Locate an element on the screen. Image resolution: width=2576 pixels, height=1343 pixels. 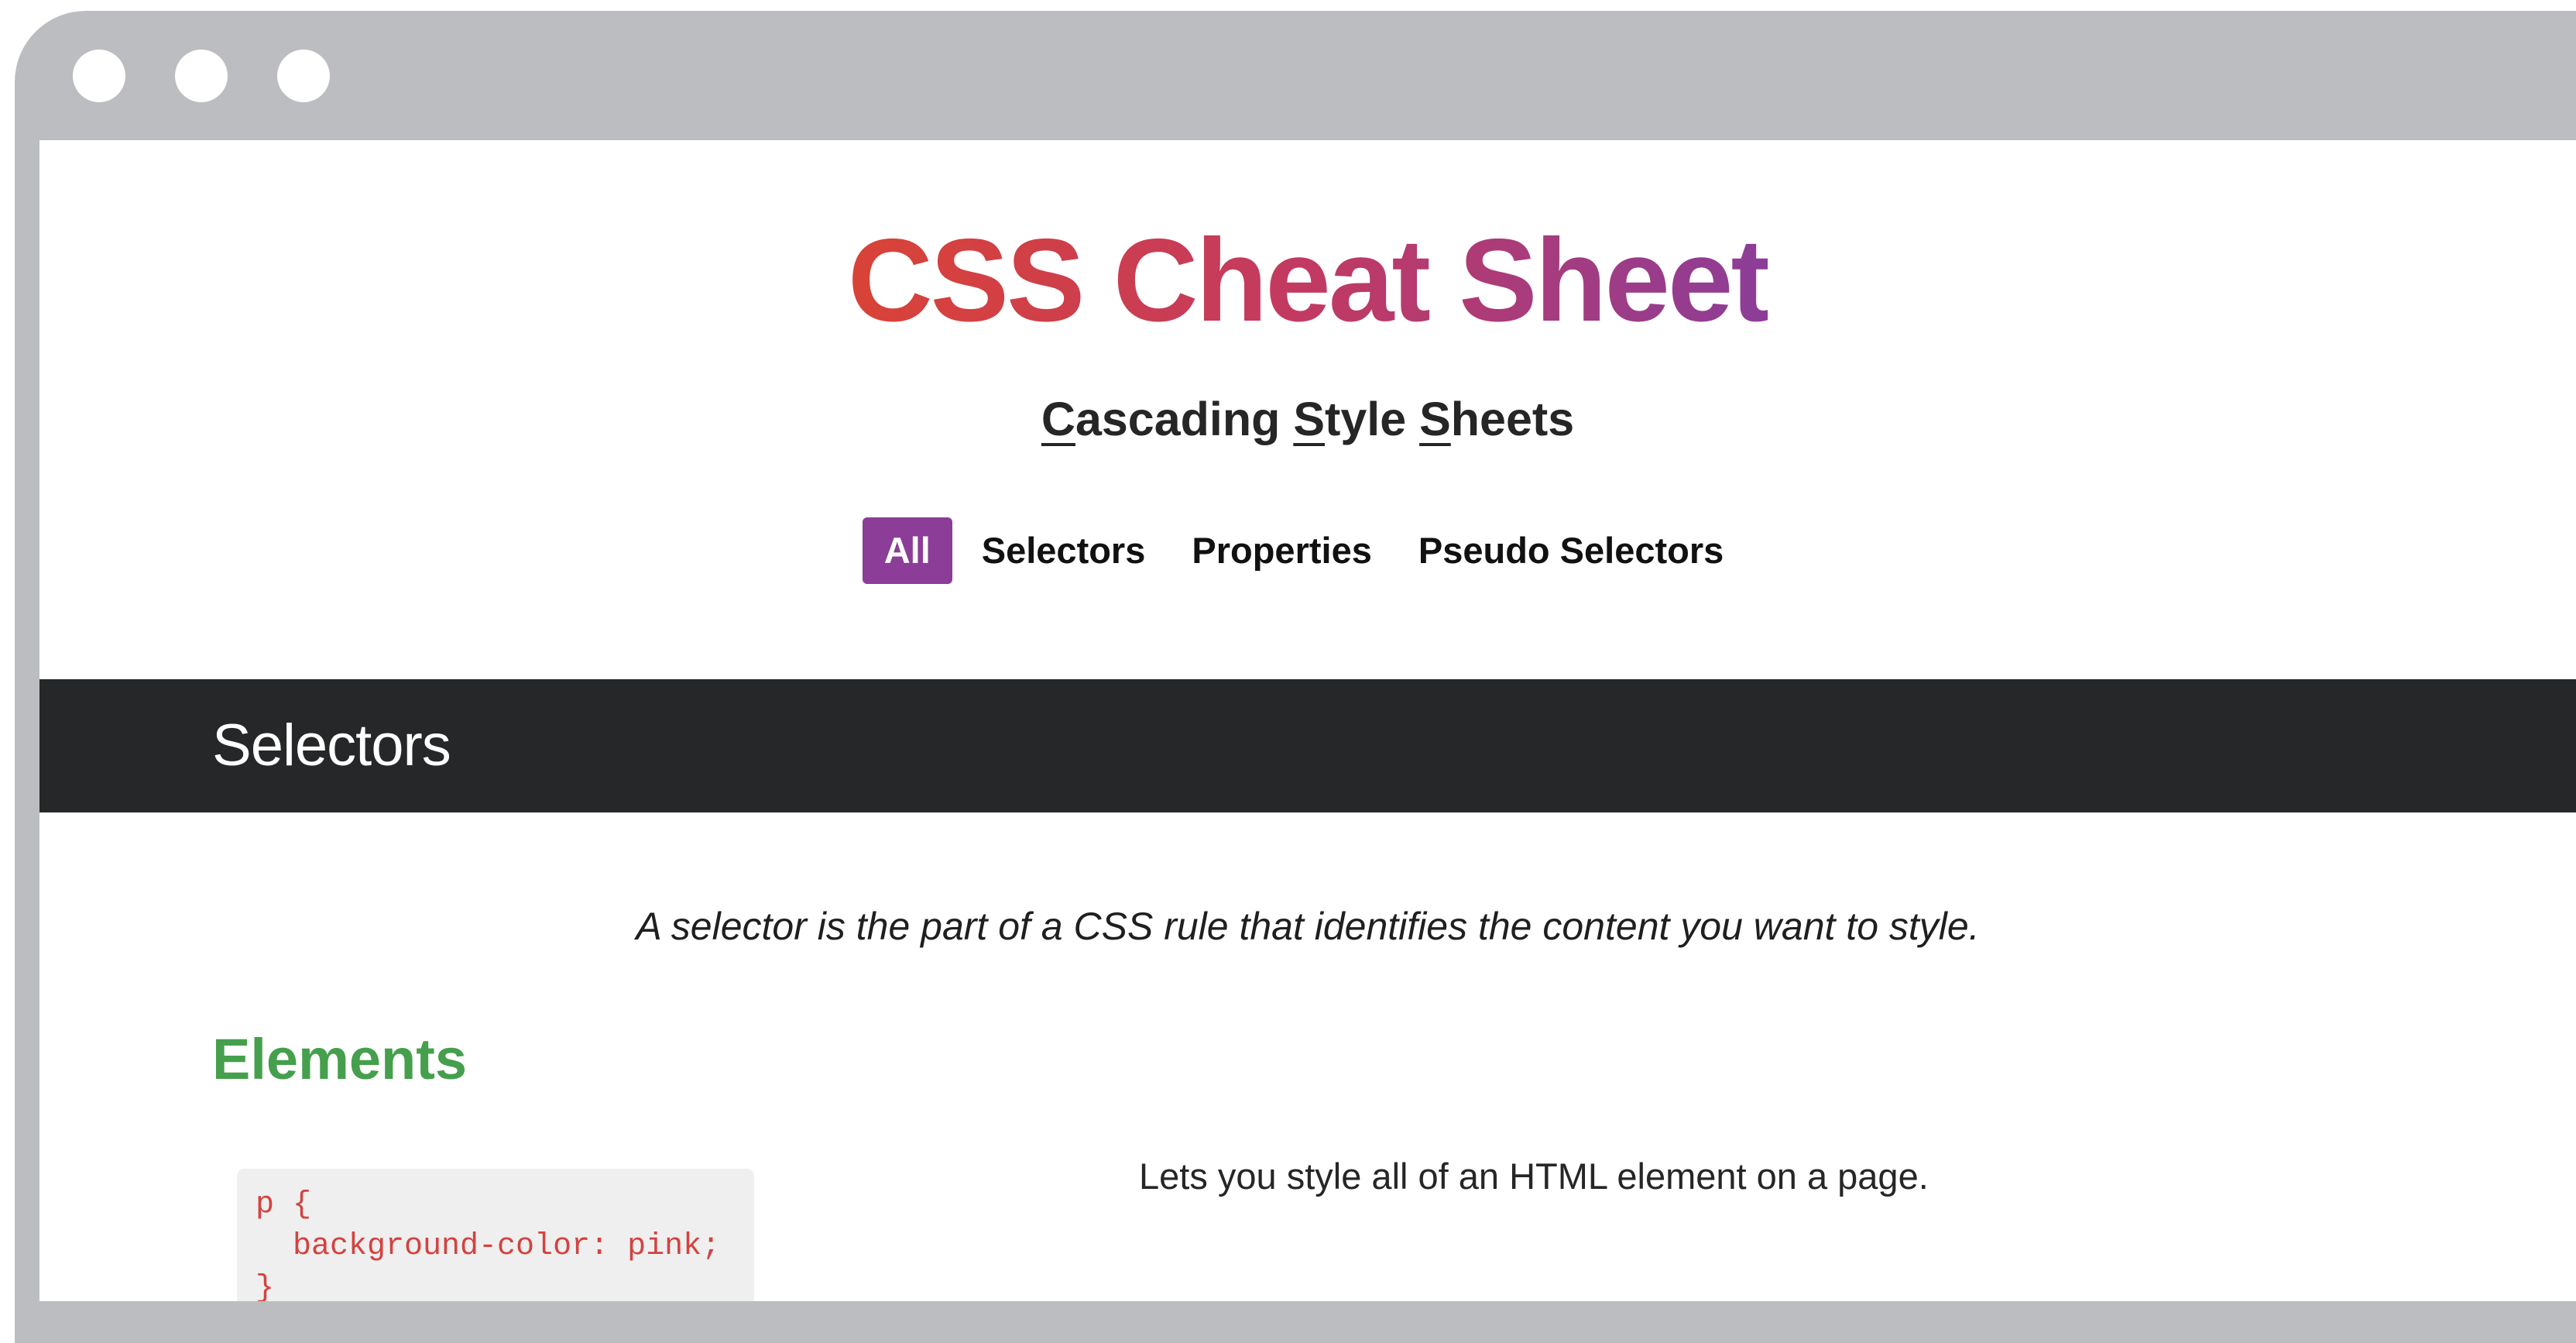
subtitle-word-tyle: tyle is located at coordinates (1372, 419).